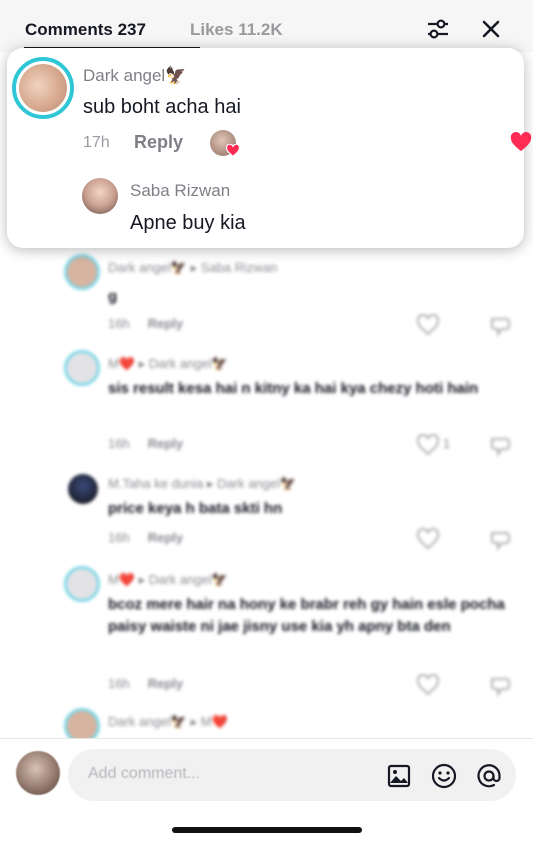 The height and width of the screenshot is (842, 533). What do you see at coordinates (180, 191) in the screenshot?
I see `reply-author: Saba Rizwan` at bounding box center [180, 191].